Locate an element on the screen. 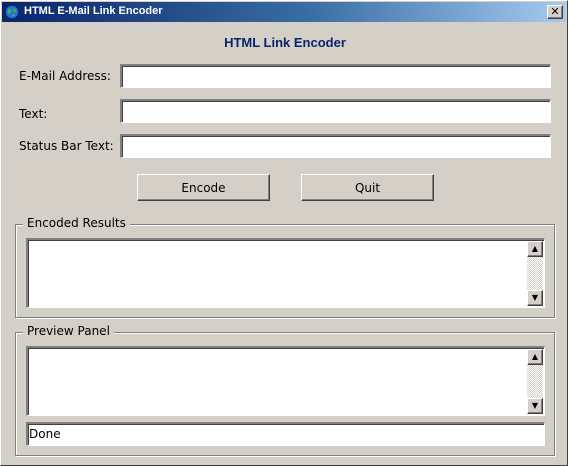 The image size is (568, 466). status-bar-text-field is located at coordinates (335, 146).